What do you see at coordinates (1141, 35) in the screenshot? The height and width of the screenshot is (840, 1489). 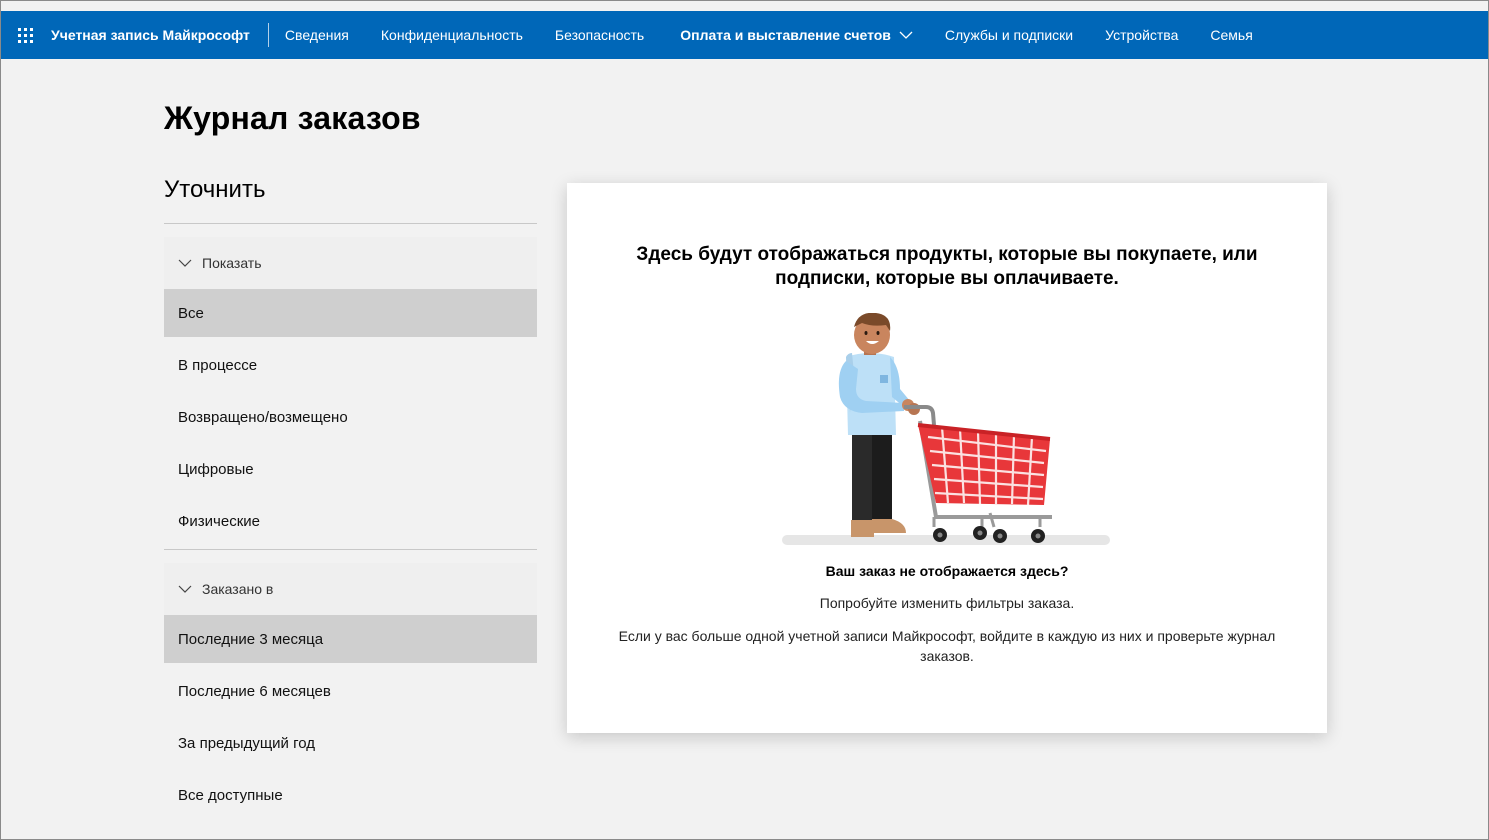 I see `nav-item-devices: Устройства` at bounding box center [1141, 35].